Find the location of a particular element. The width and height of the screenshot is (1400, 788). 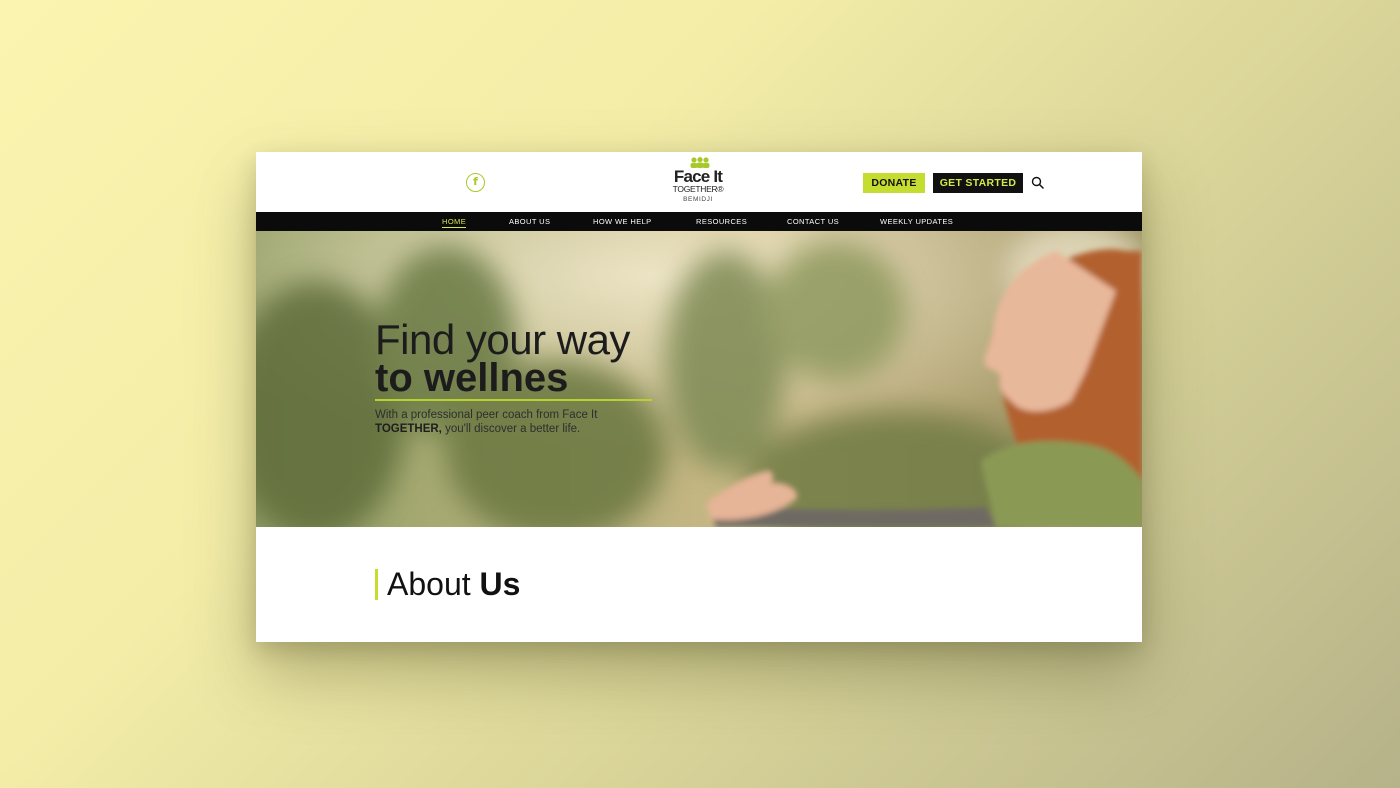

hero-subtitle-rest: you'll discover a better life. is located at coordinates (511, 429).